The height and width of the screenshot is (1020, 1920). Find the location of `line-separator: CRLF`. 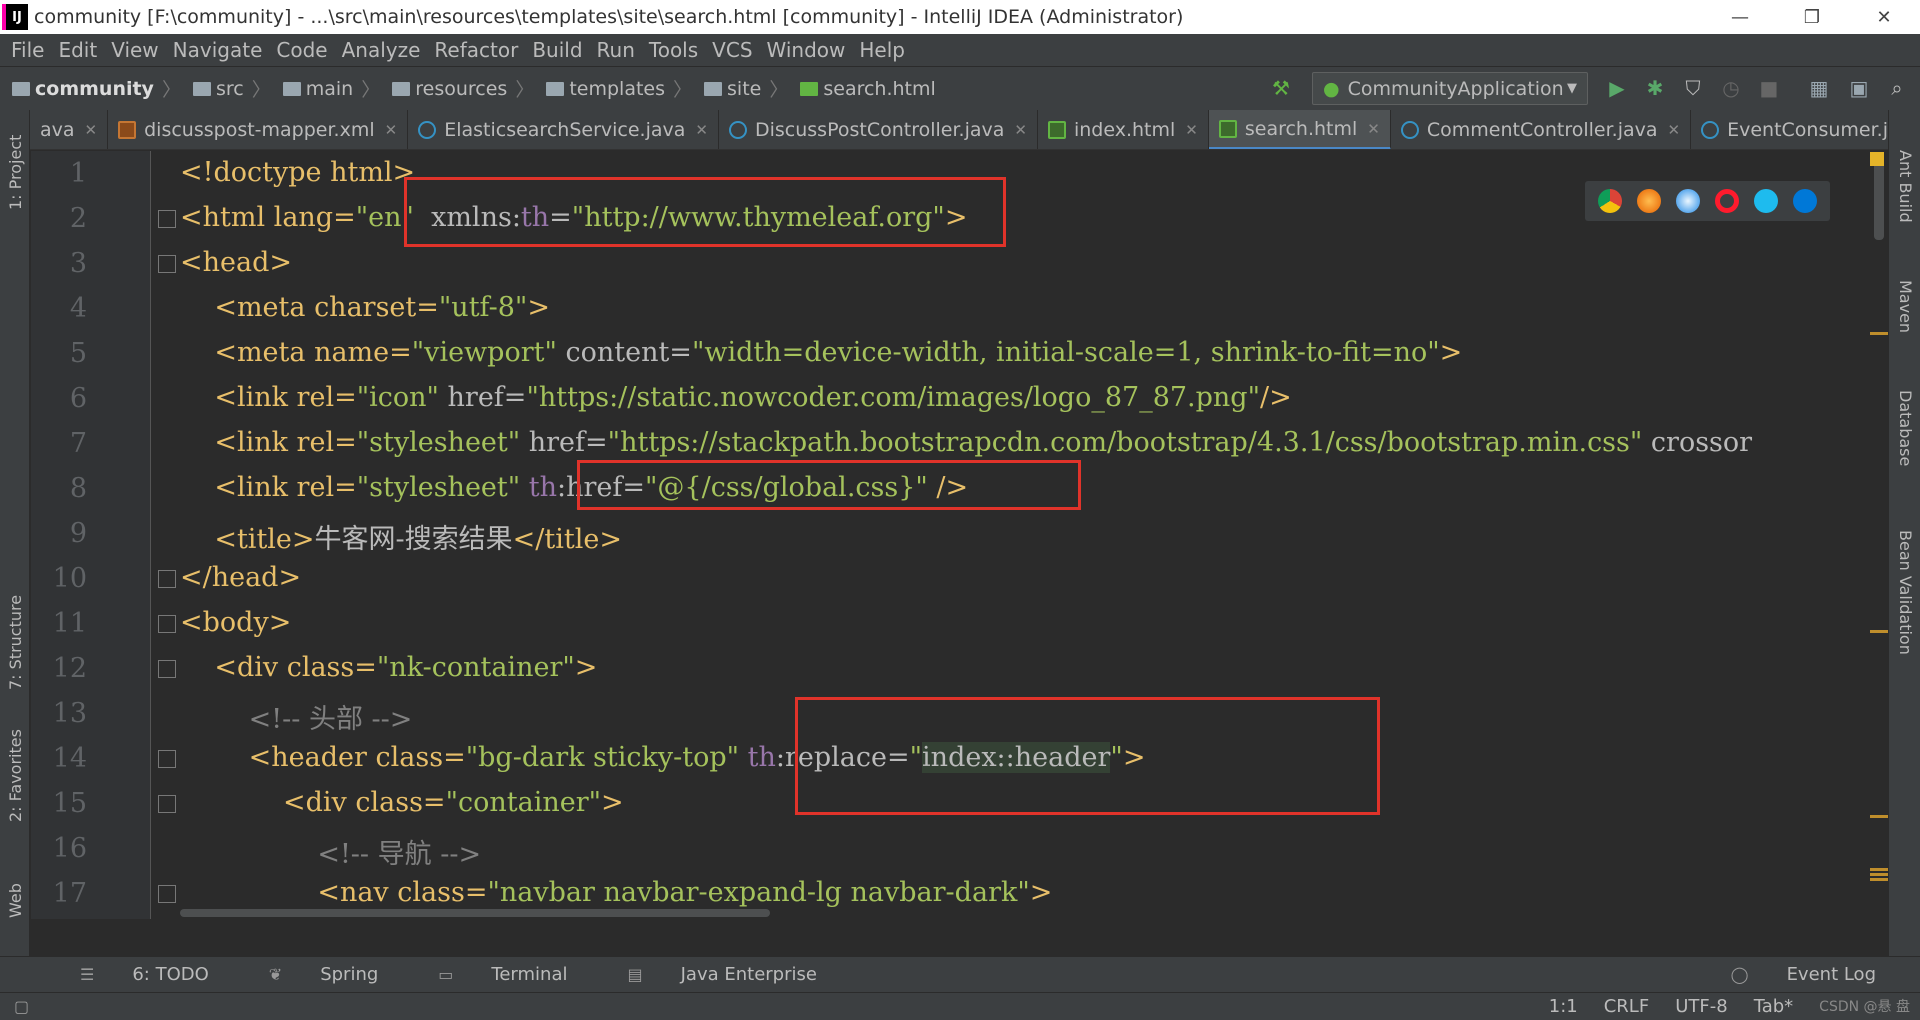

line-separator: CRLF is located at coordinates (1626, 1006).